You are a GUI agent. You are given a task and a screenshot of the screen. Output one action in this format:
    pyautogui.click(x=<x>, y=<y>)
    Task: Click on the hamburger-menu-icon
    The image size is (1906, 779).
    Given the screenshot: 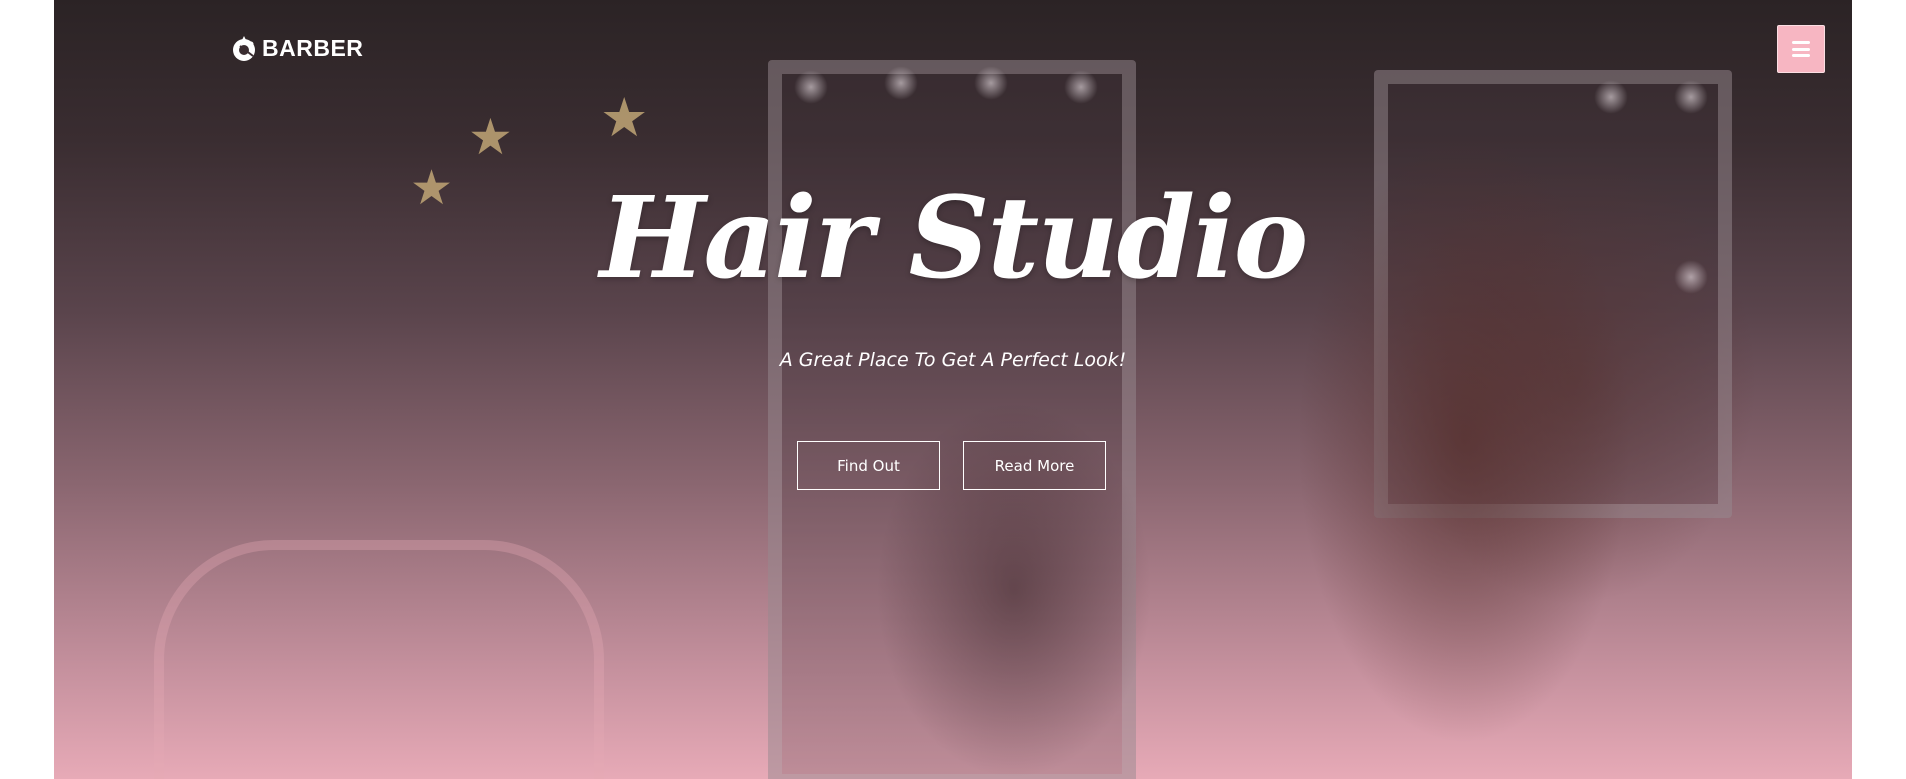 What is the action you would take?
    pyautogui.click(x=1801, y=49)
    